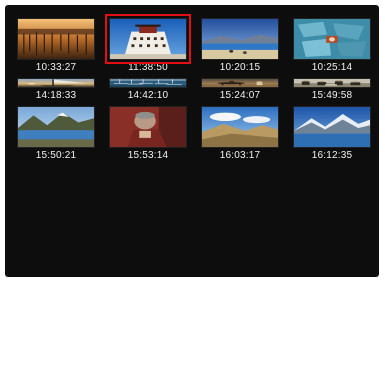  What do you see at coordinates (240, 83) in the screenshot?
I see `rider-horse-photo` at bounding box center [240, 83].